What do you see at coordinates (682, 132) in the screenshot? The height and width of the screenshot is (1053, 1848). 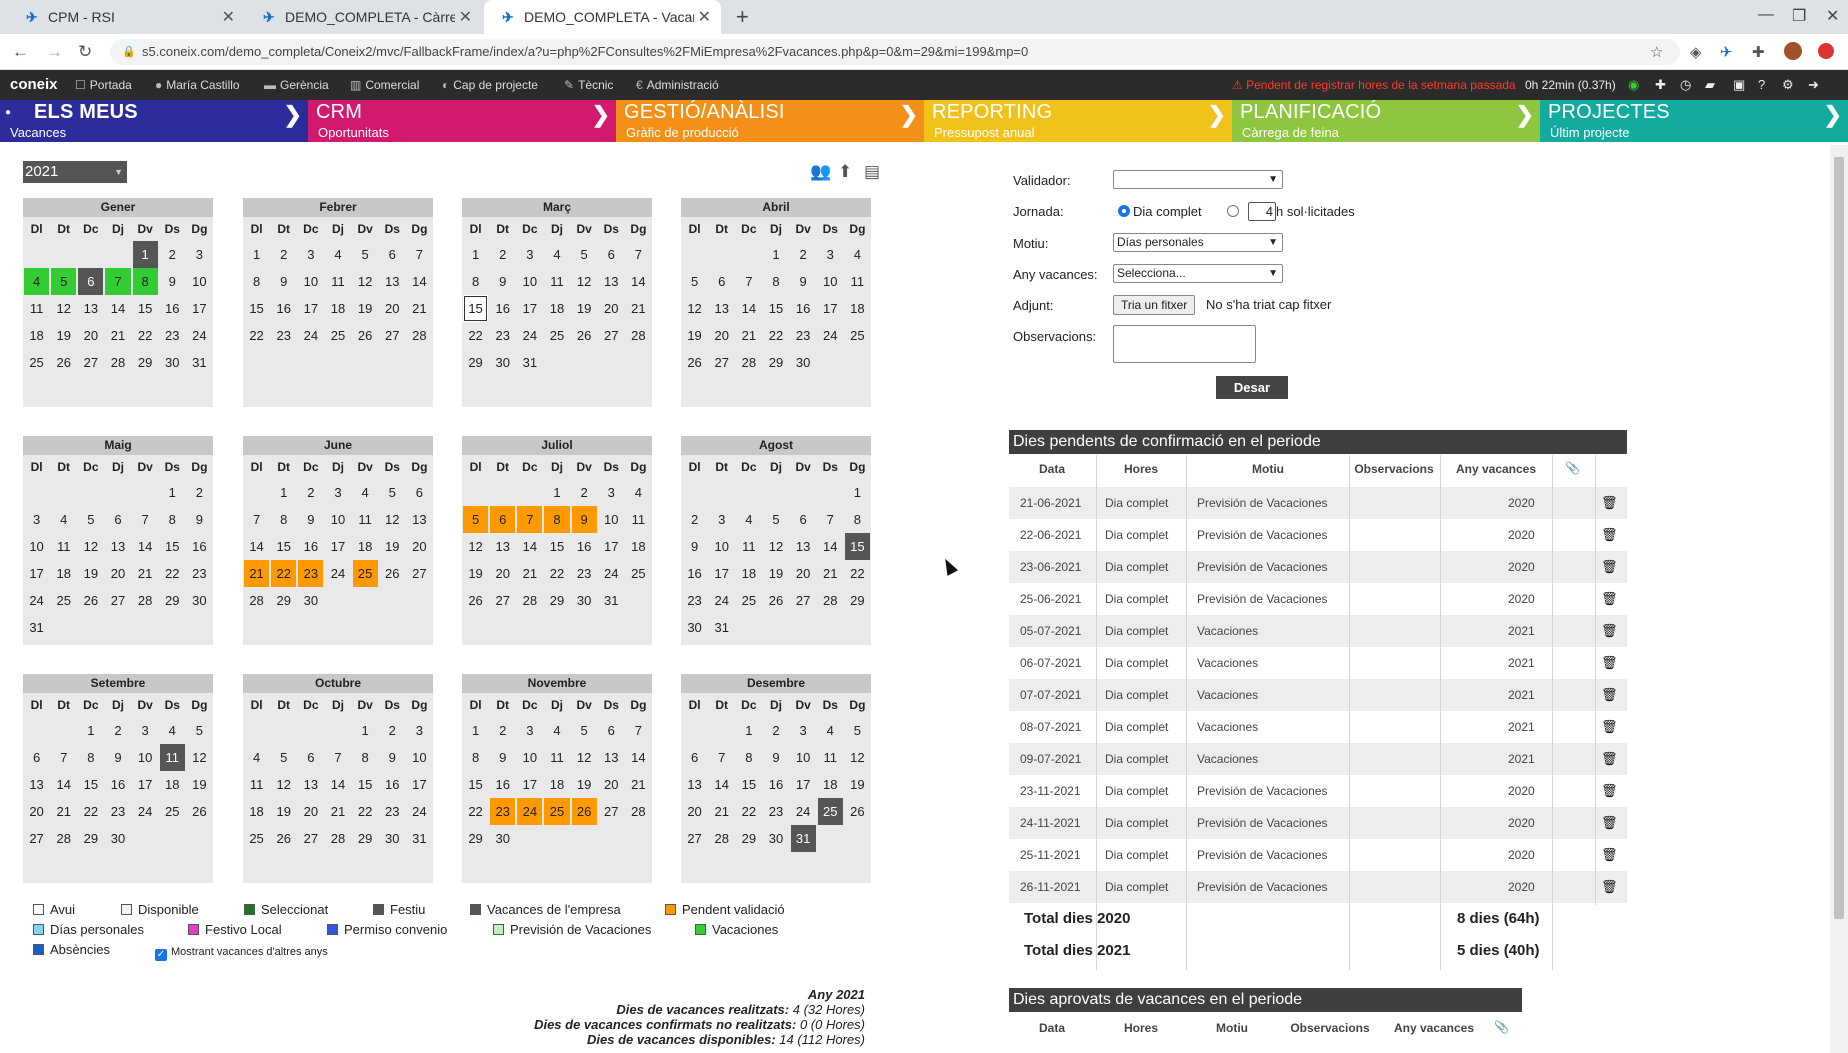 I see `module-subtitle: Gràfic de producció` at bounding box center [682, 132].